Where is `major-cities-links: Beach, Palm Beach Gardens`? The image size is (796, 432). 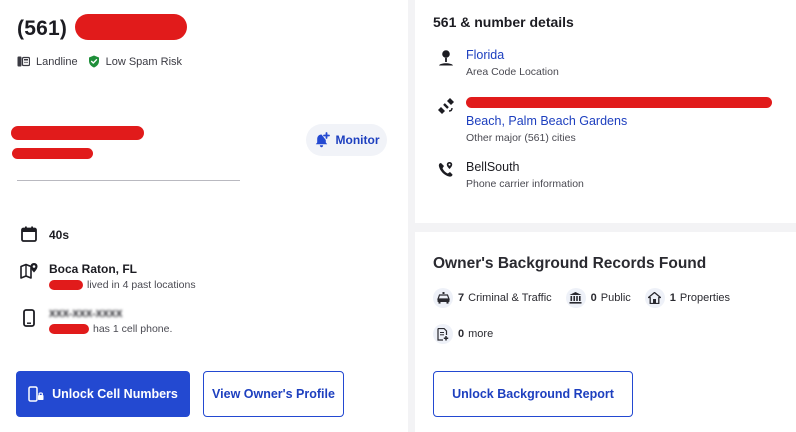
major-cities-links: Beach, Palm Beach Gardens is located at coordinates (619, 121).